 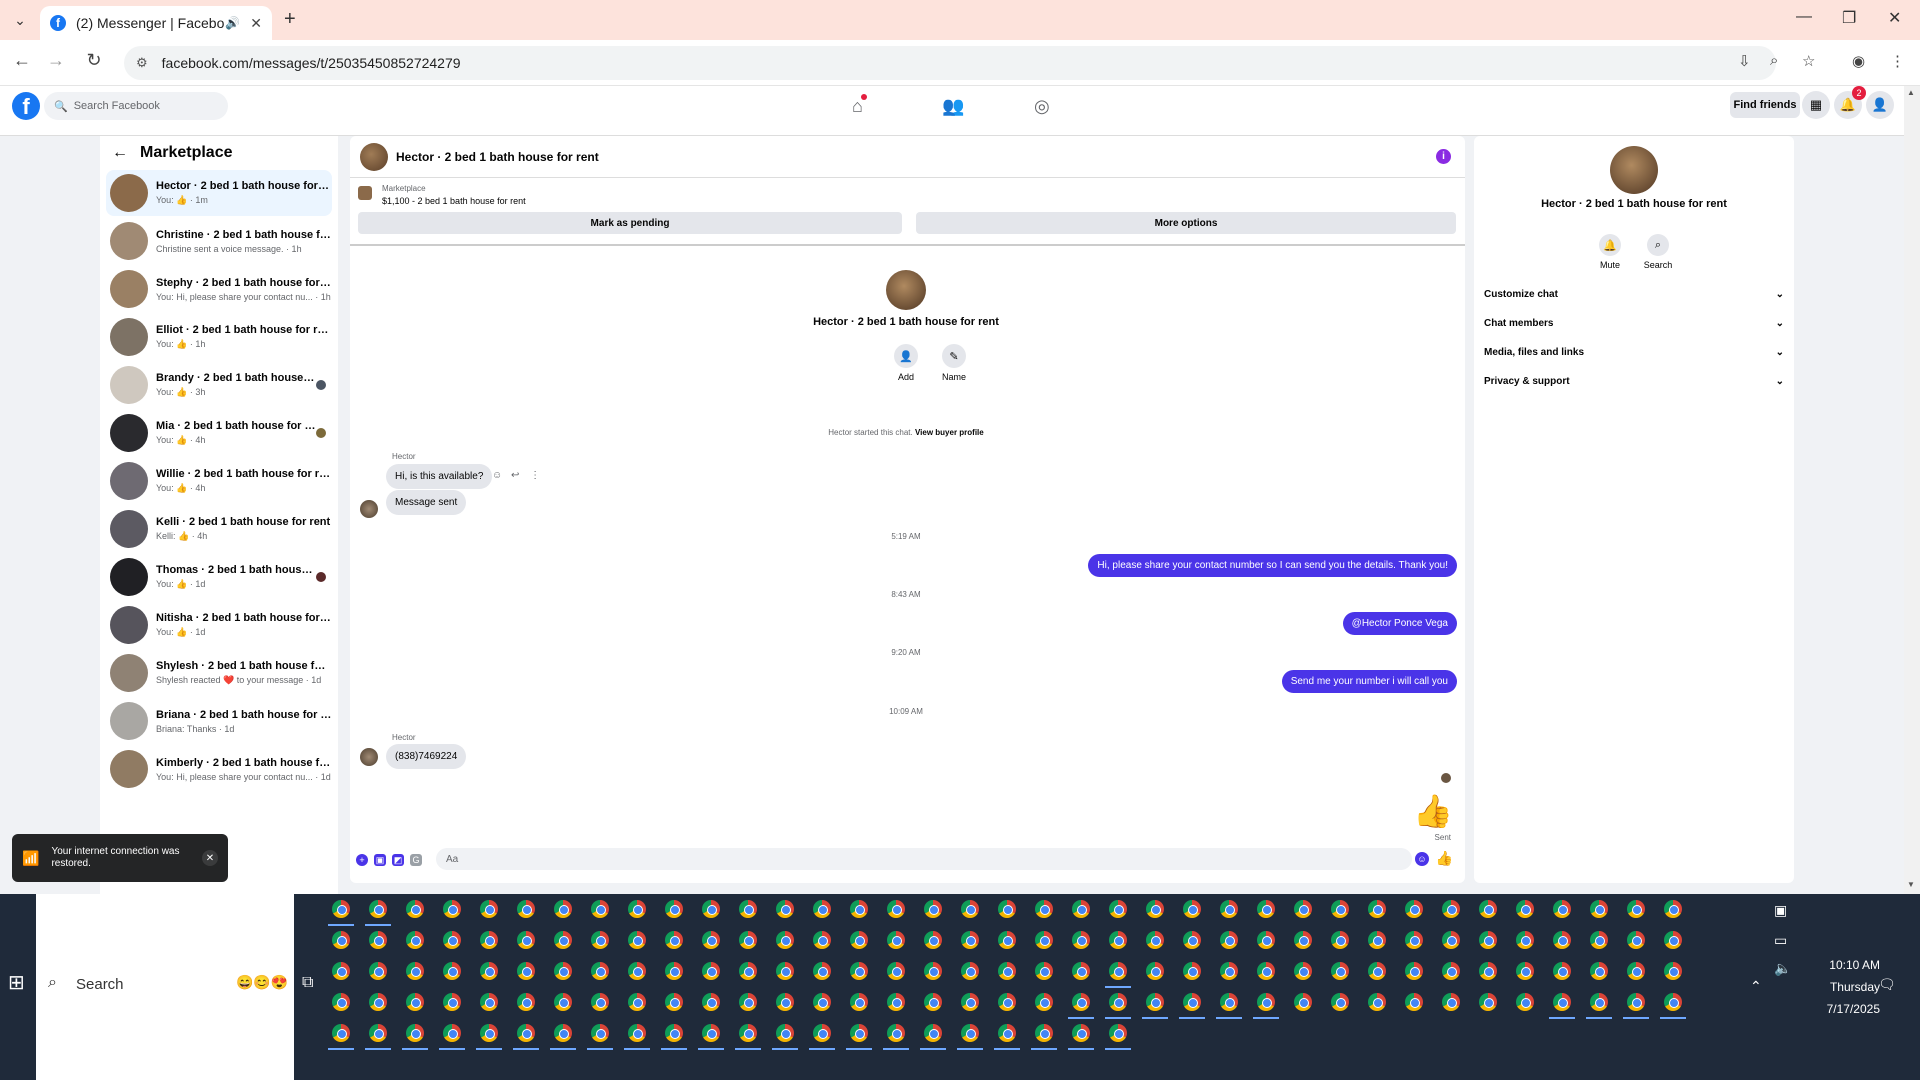 I want to click on info-icon: i, so click(x=1443, y=156).